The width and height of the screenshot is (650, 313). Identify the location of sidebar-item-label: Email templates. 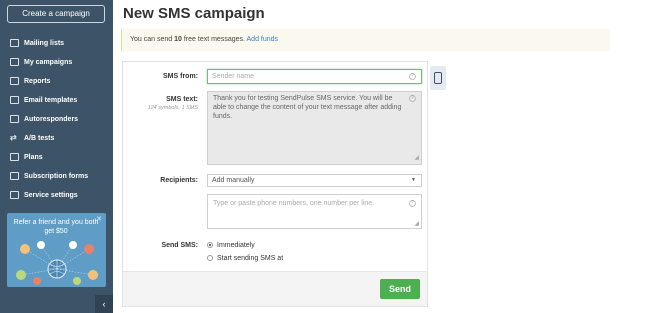
(51, 100).